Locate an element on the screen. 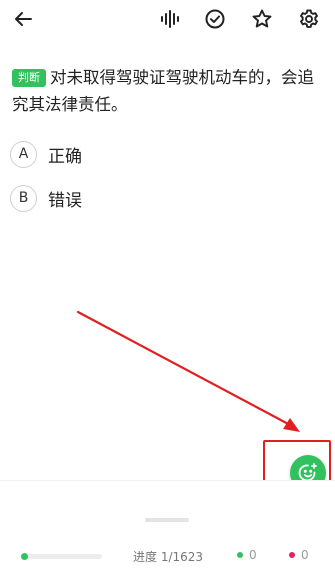 The image size is (335, 576). voice-wave-icon is located at coordinates (170, 19).